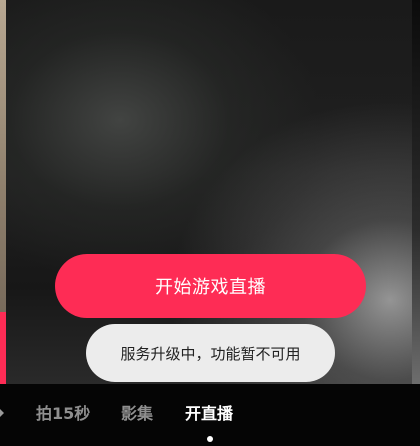 The image size is (420, 446). Describe the element at coordinates (210, 286) in the screenshot. I see `start-game-live-button: 开始游戏直播` at that location.